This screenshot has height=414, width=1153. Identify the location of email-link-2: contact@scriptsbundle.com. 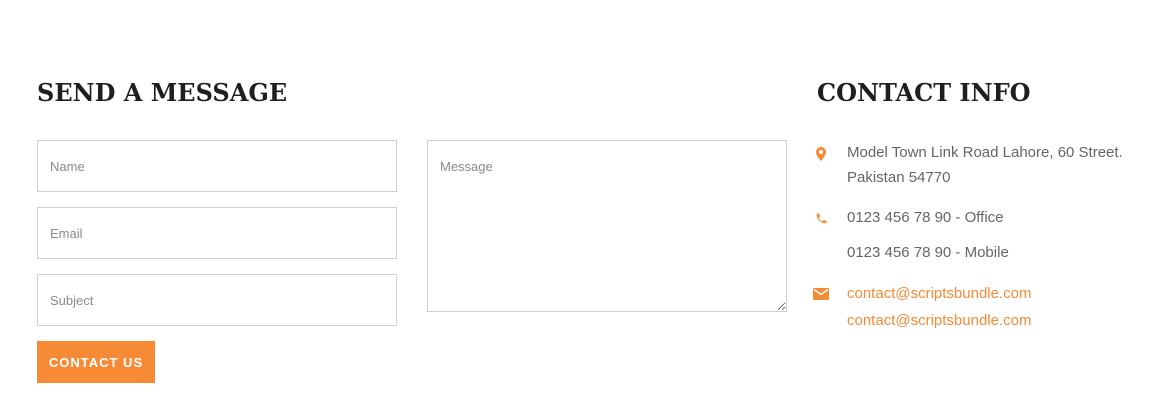
(939, 320).